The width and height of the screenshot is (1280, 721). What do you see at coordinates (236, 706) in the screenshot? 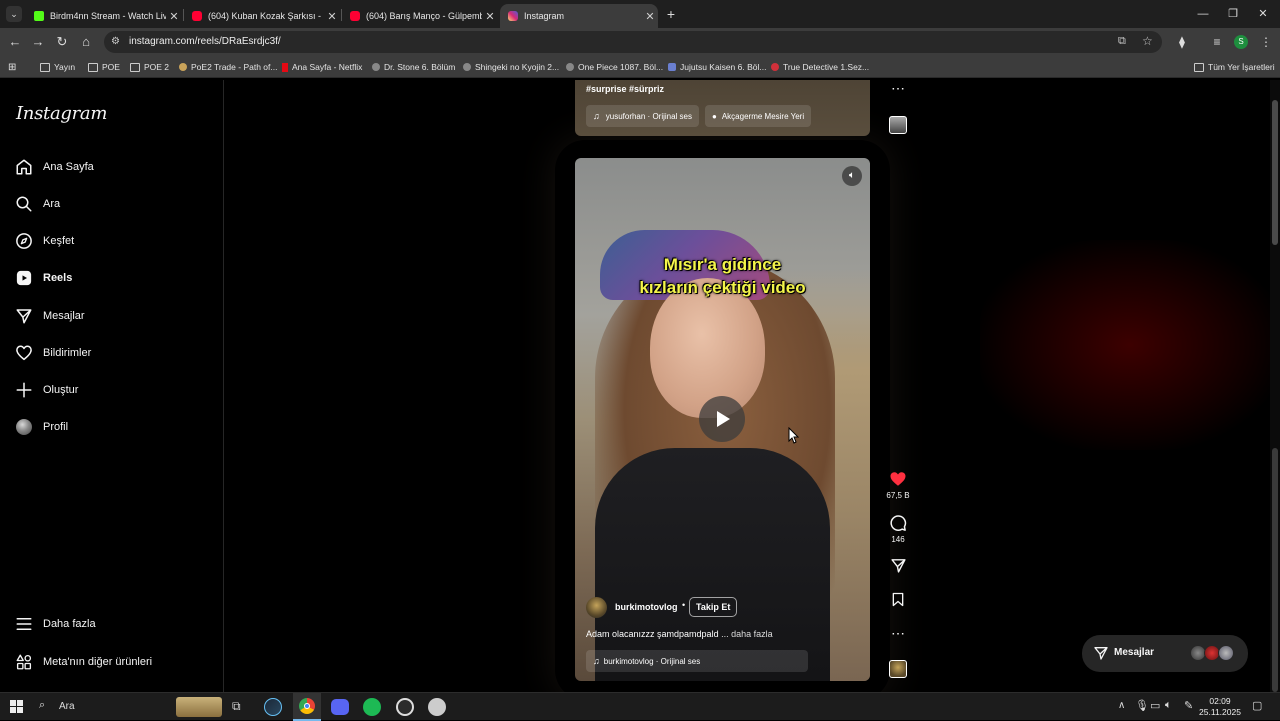
I see `task-view-icon: ⧉` at bounding box center [236, 706].